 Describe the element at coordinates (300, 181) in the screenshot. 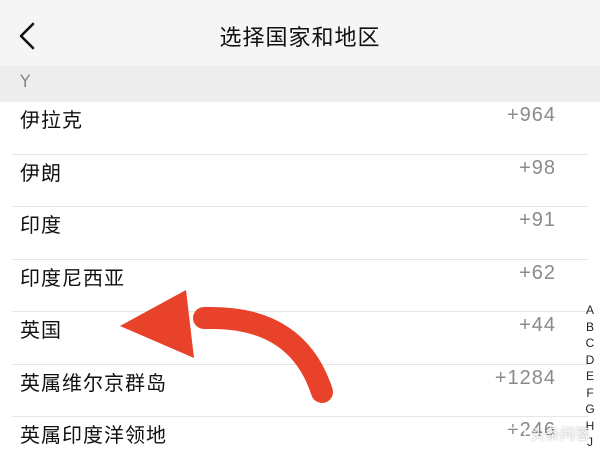

I see `country-row: 伊朗 +98` at that location.